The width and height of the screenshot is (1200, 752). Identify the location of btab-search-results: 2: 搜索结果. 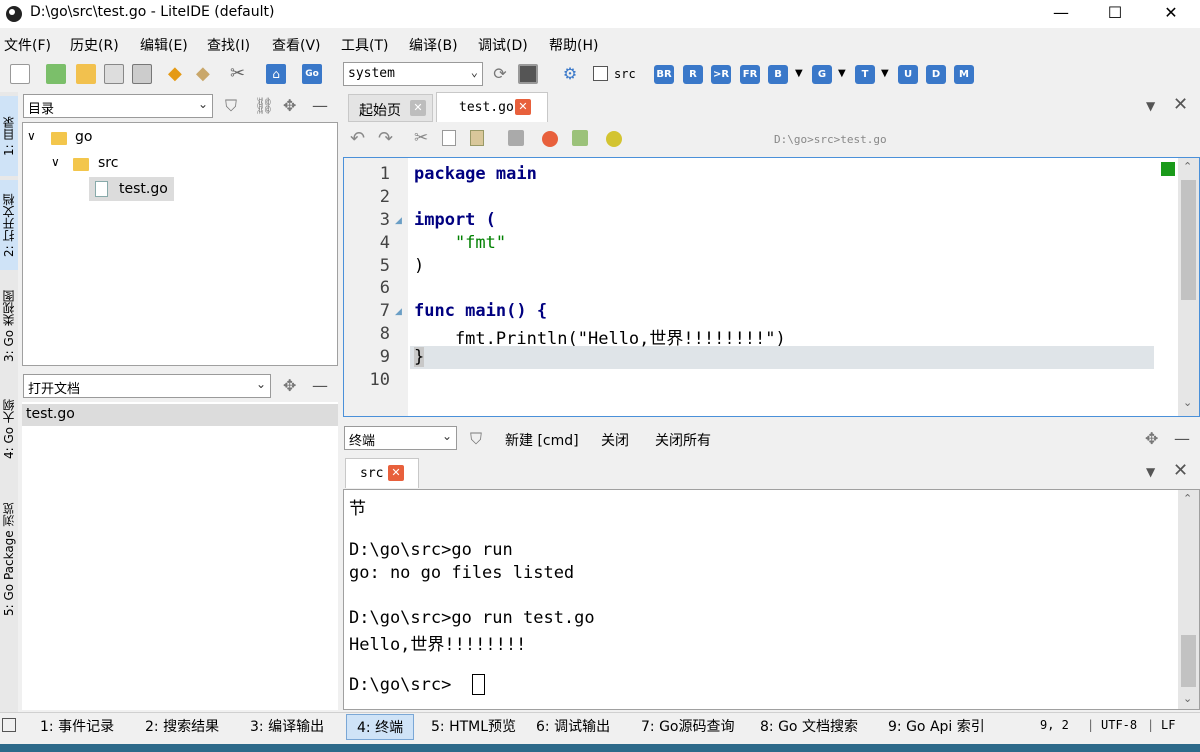
(182, 726).